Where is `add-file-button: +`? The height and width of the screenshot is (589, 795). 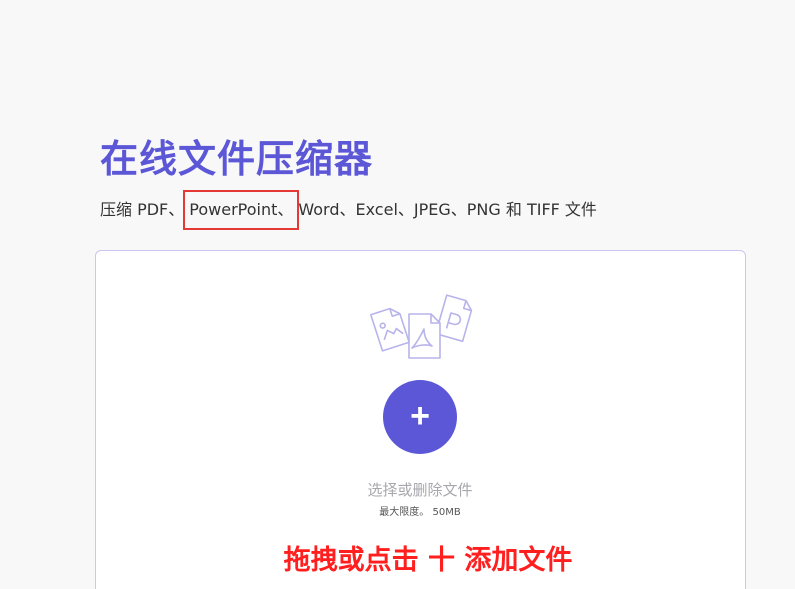 add-file-button: + is located at coordinates (420, 417).